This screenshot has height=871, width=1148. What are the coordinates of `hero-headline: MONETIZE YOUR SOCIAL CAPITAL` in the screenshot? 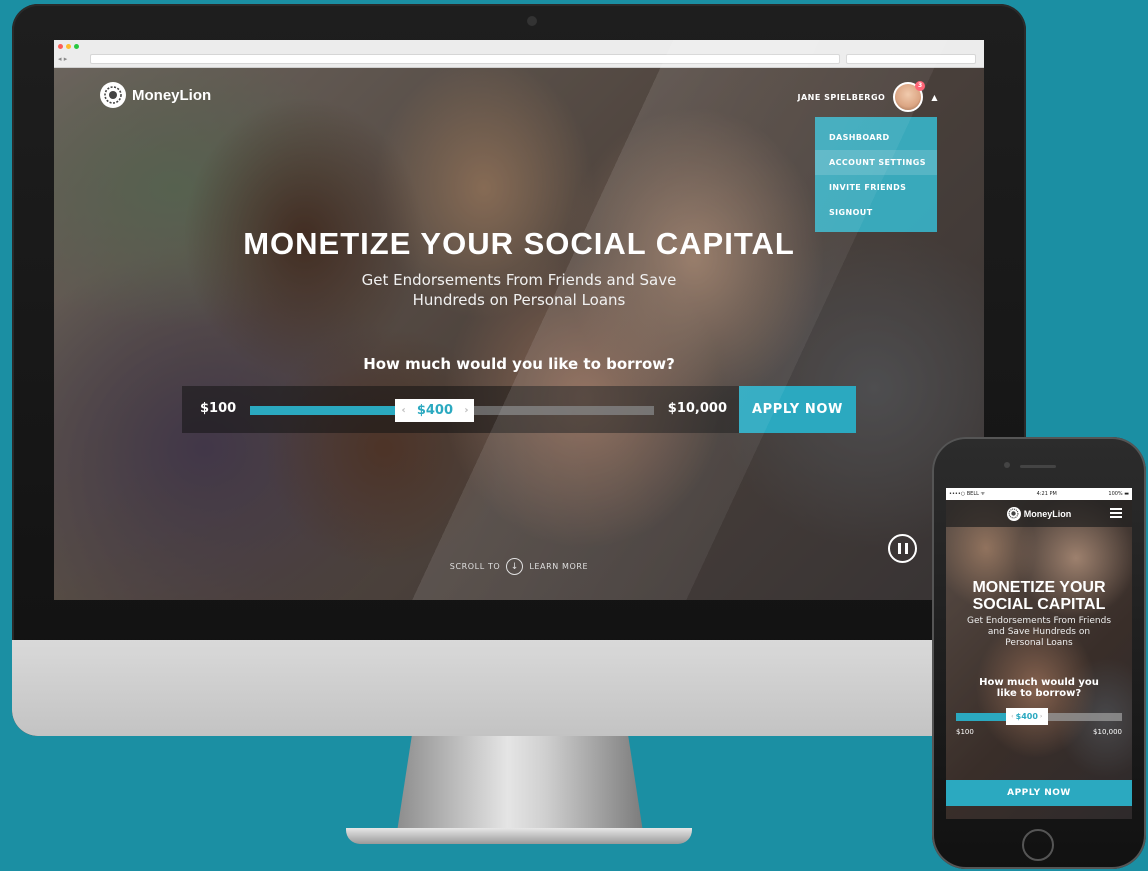 It's located at (519, 243).